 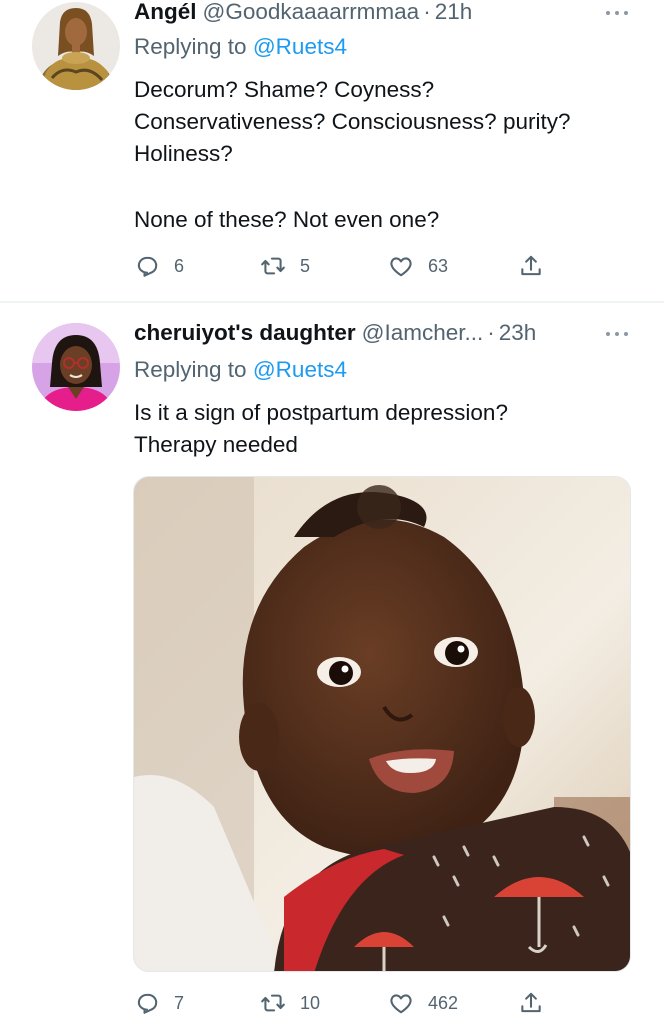 I want to click on retweet-button: 5, so click(x=285, y=266).